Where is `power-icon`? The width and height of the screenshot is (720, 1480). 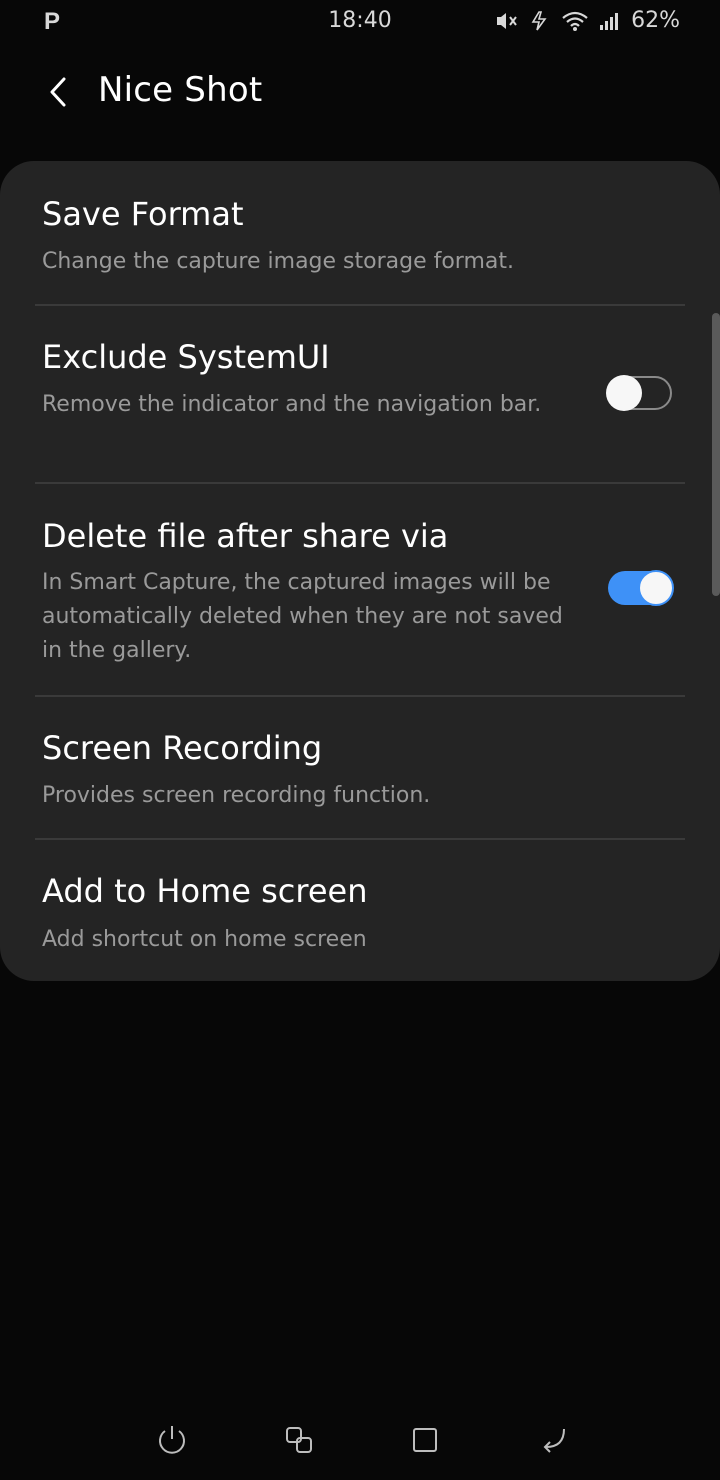
power-icon is located at coordinates (172, 1440).